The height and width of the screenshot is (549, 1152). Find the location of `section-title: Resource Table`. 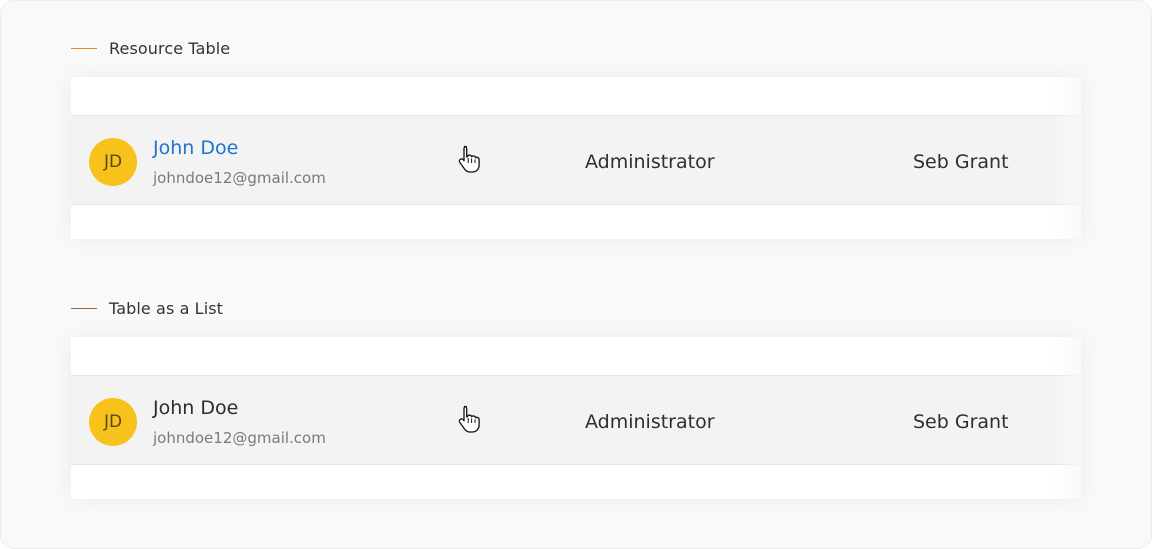

section-title: Resource Table is located at coordinates (170, 48).